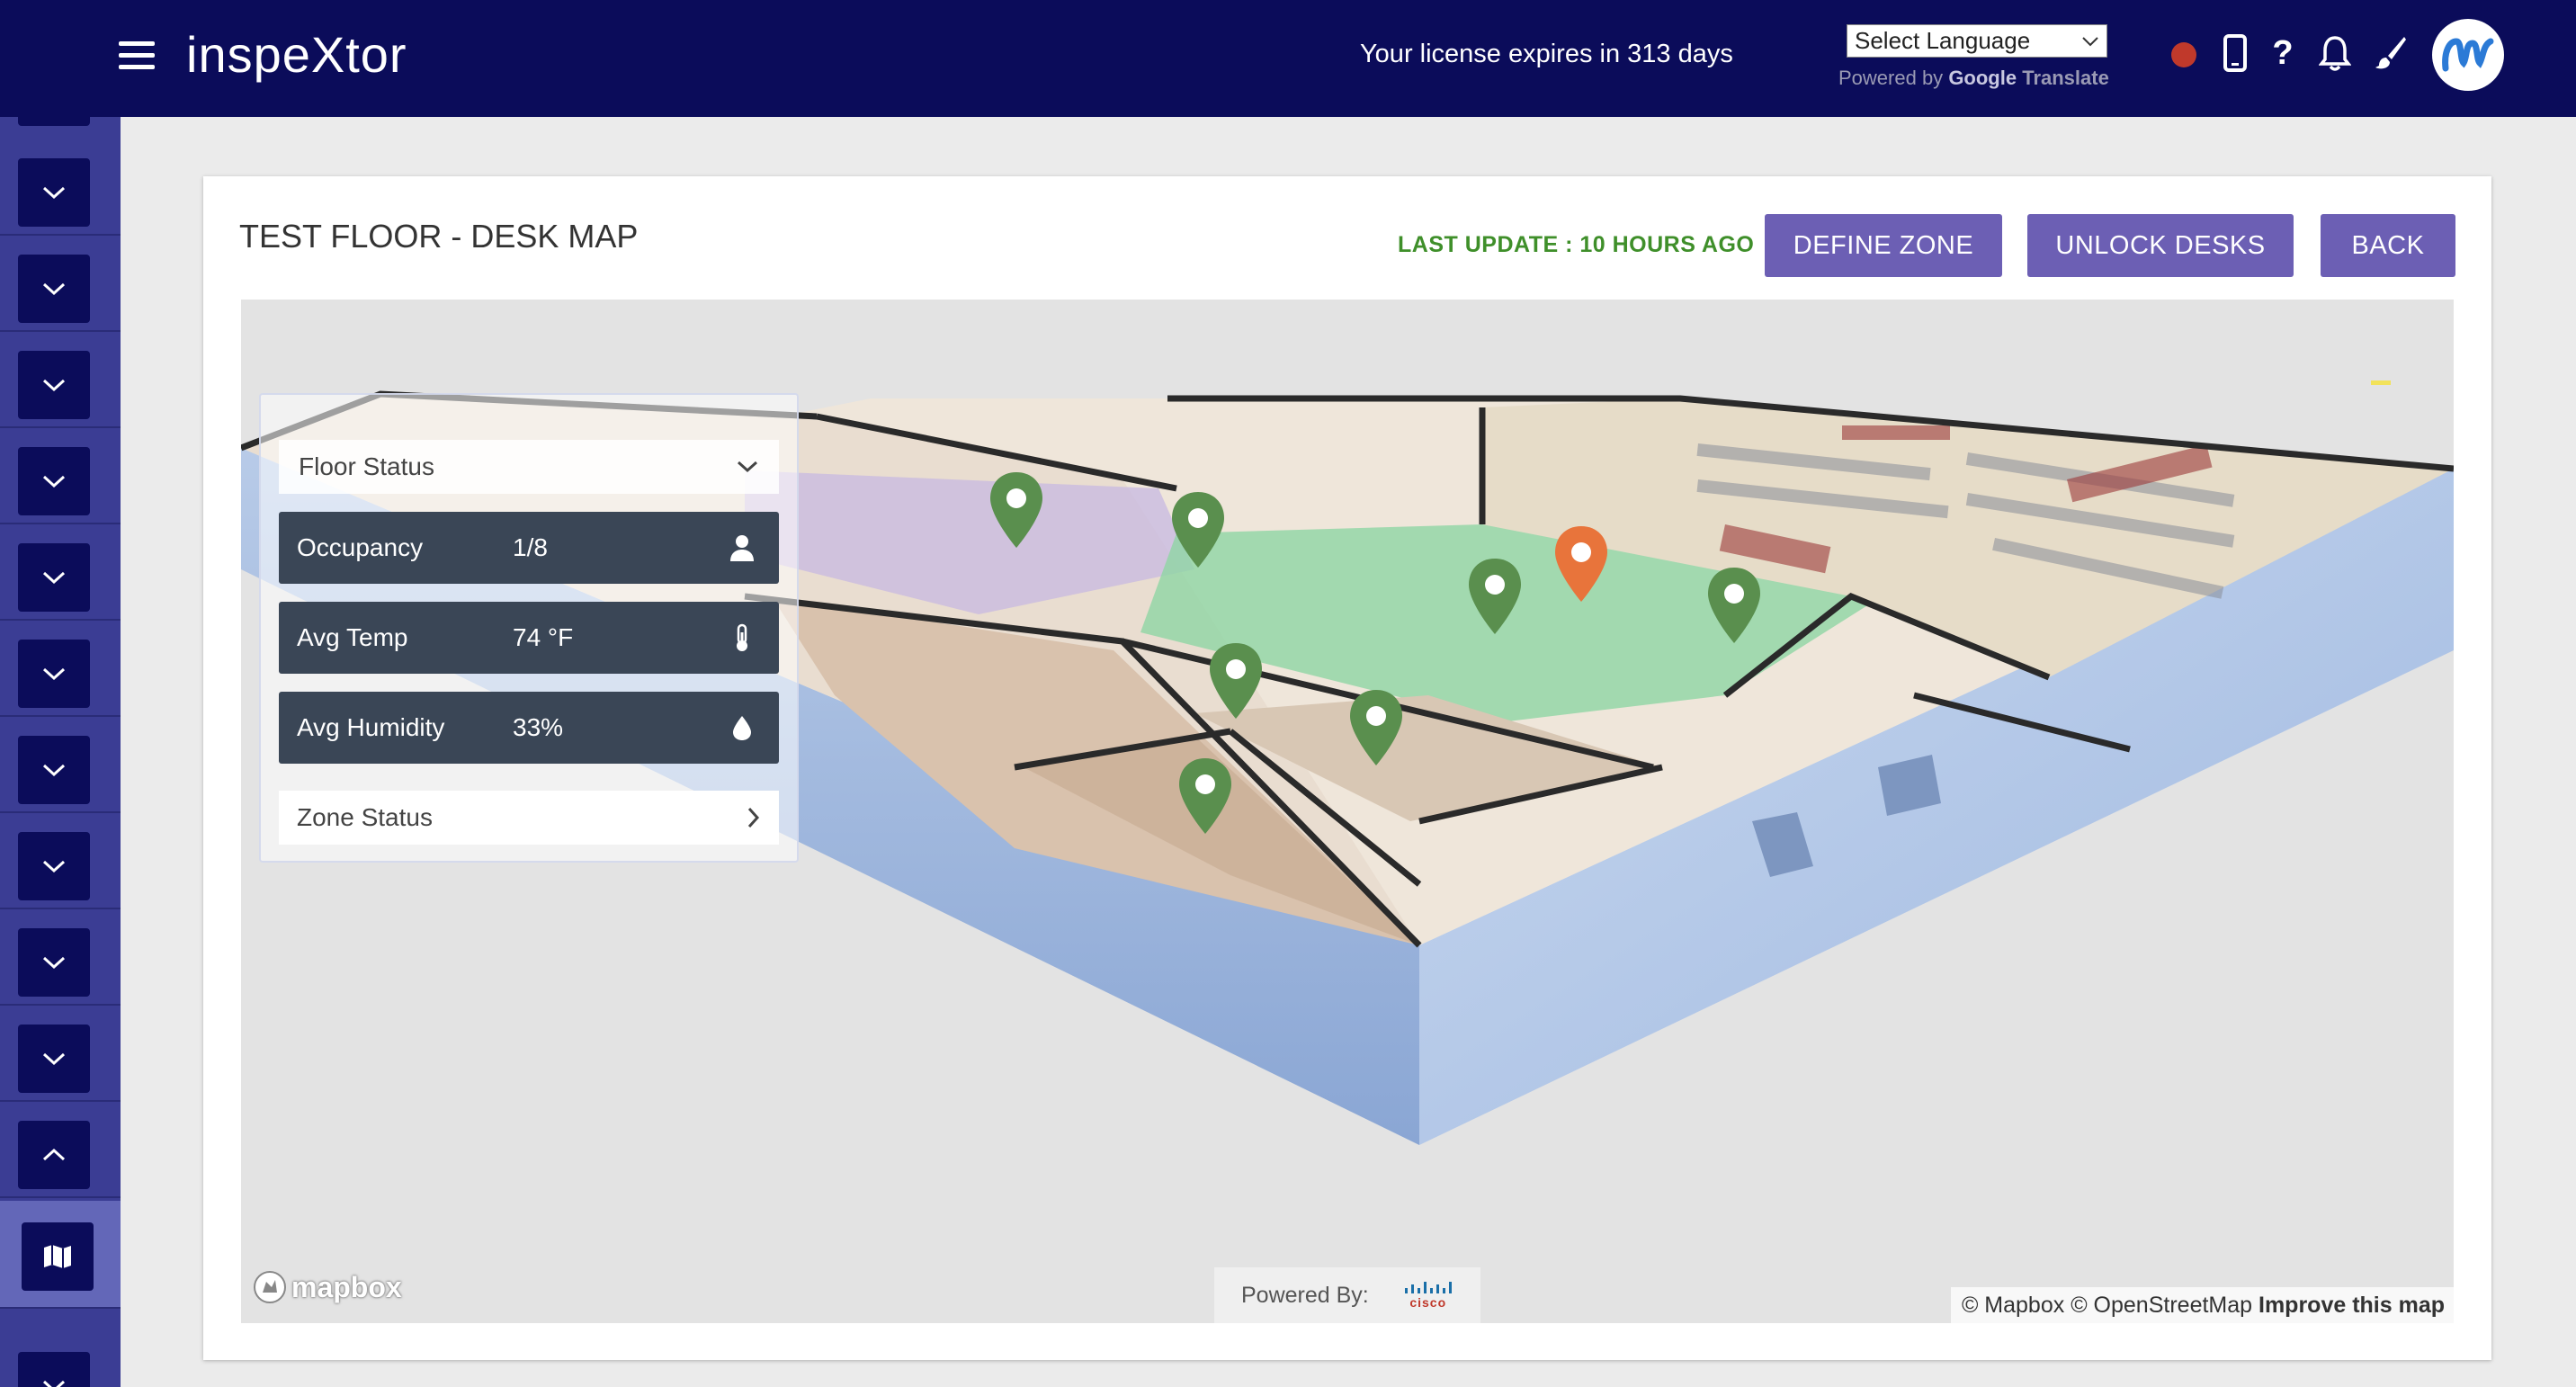  I want to click on mapbox-logo: mapbox, so click(327, 1287).